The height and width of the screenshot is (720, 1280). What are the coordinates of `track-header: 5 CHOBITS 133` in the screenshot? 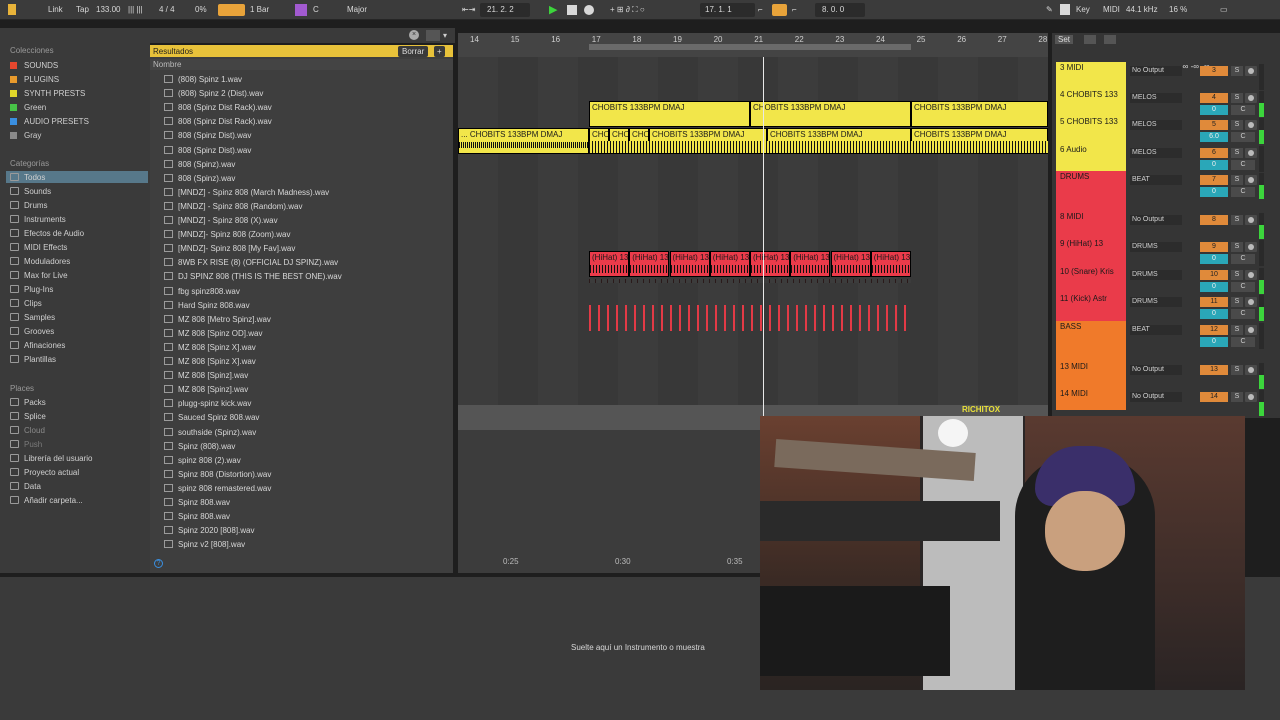 It's located at (1091, 130).